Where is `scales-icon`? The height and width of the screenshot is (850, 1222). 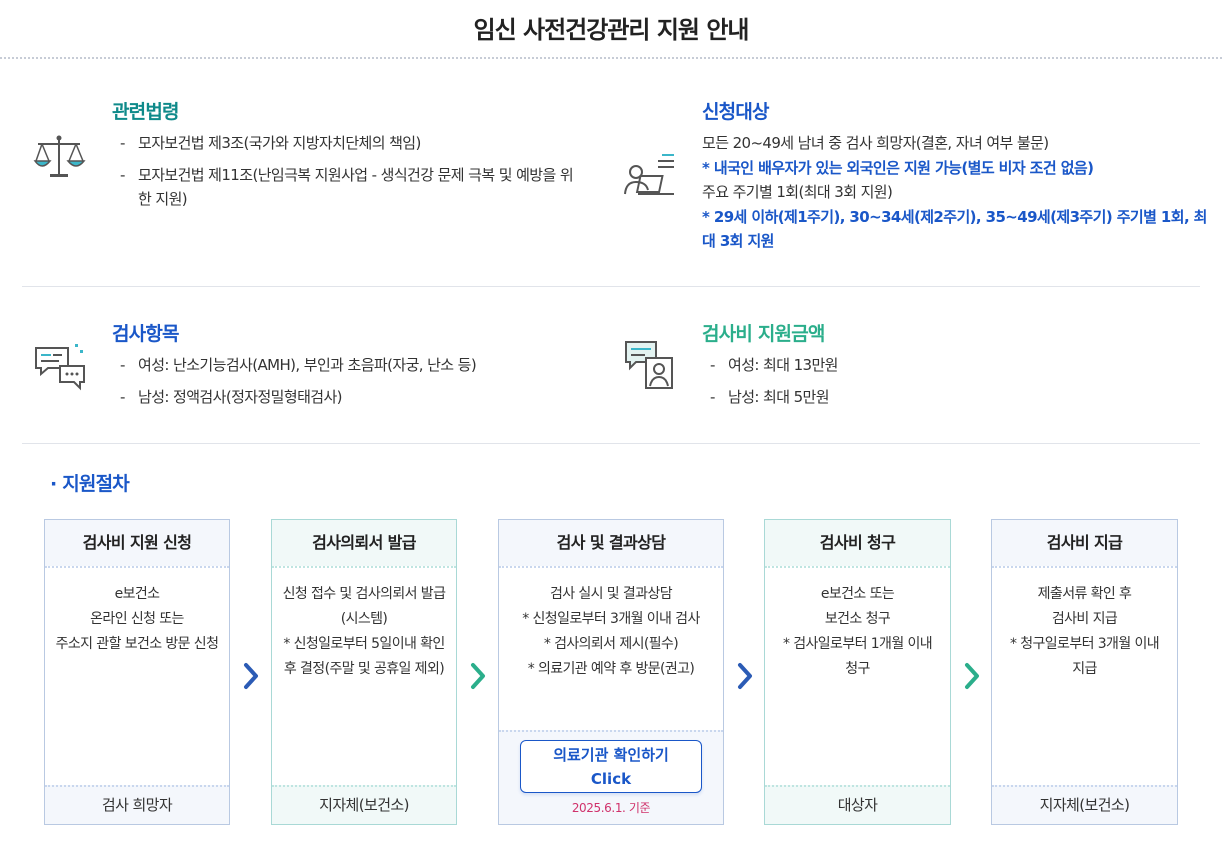 scales-icon is located at coordinates (59, 159).